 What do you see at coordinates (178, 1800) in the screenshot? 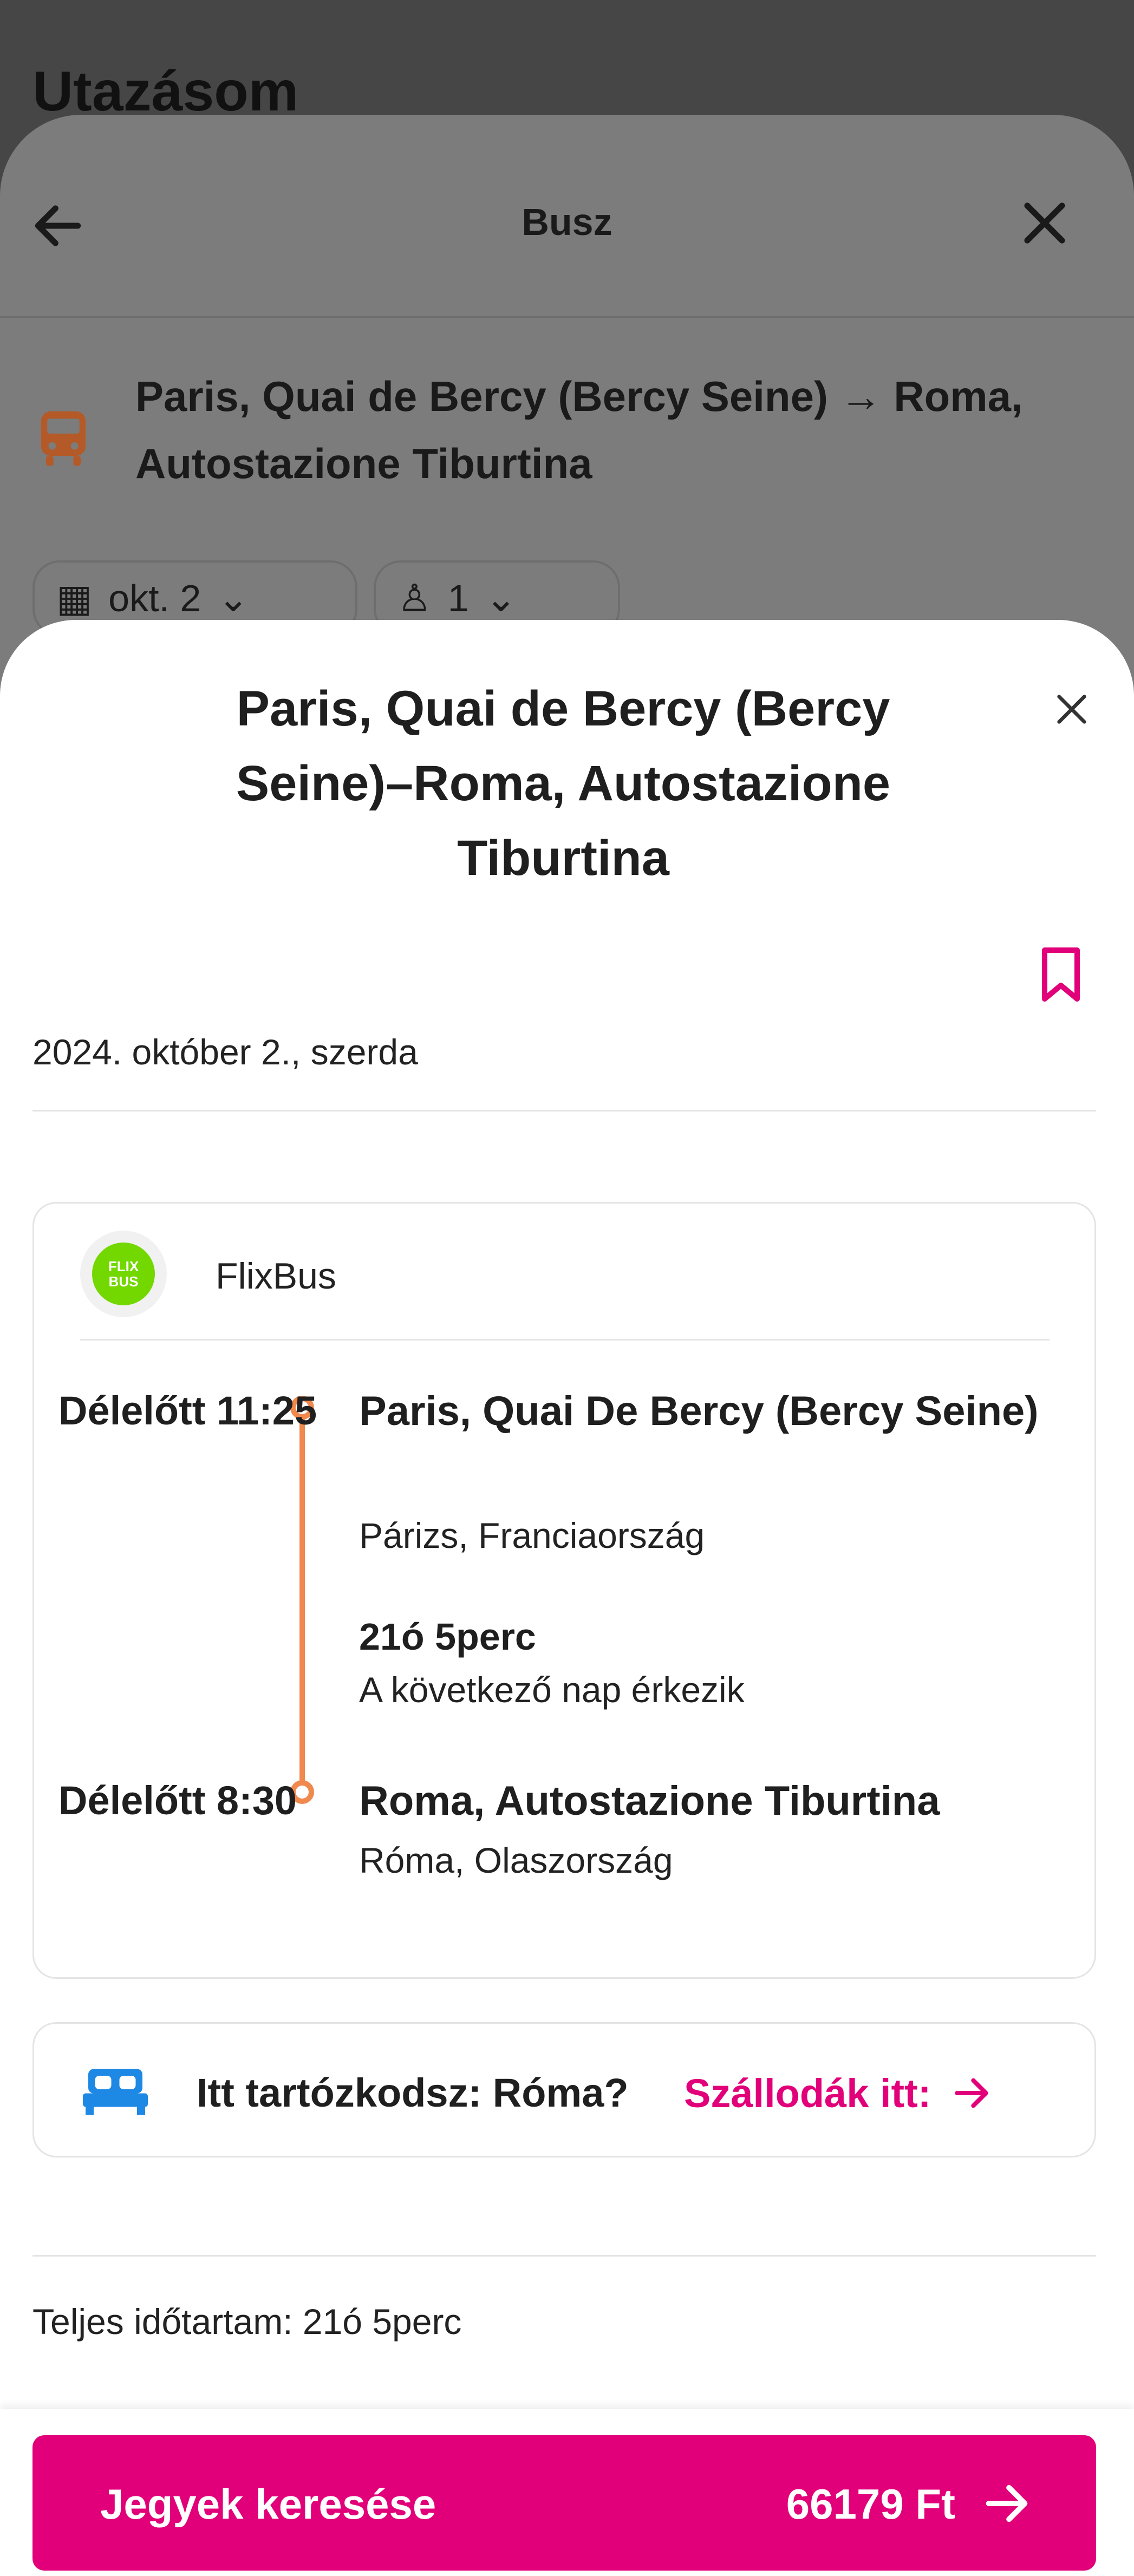
I see `arrival-time: Délelőtt 8:30` at bounding box center [178, 1800].